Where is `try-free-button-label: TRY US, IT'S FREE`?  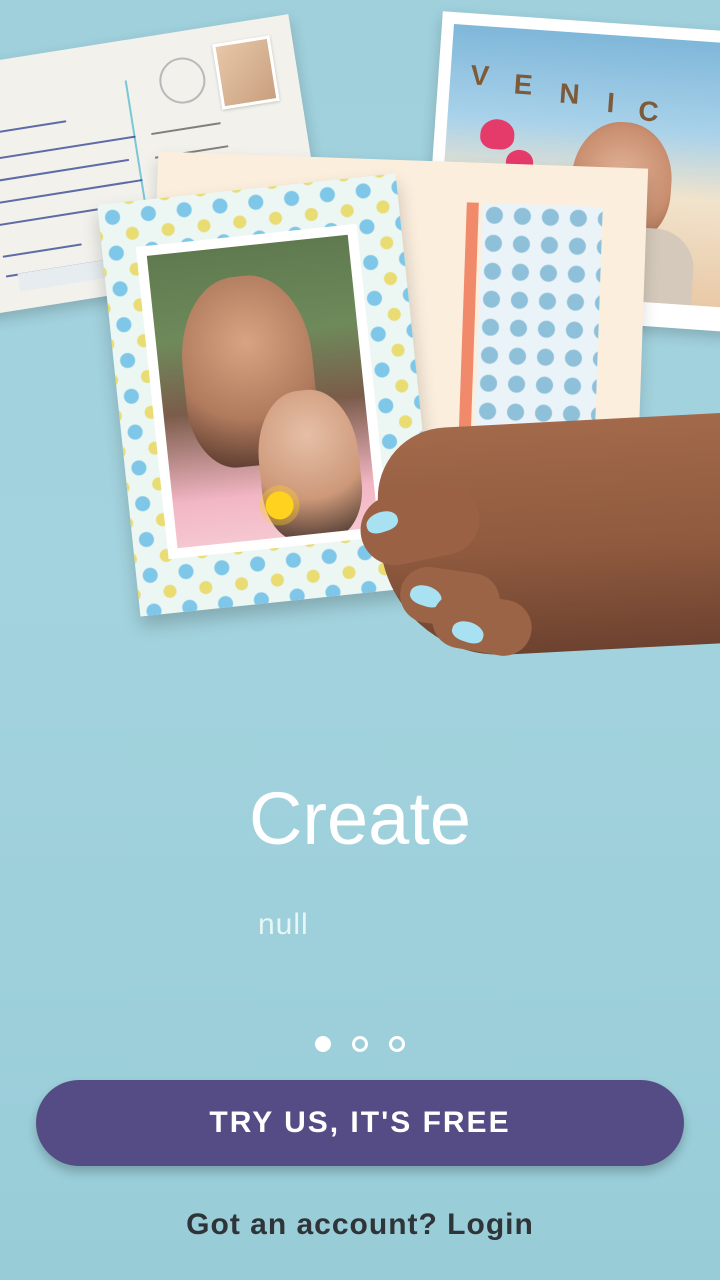
try-free-button-label: TRY US, IT'S FREE is located at coordinates (360, 1122).